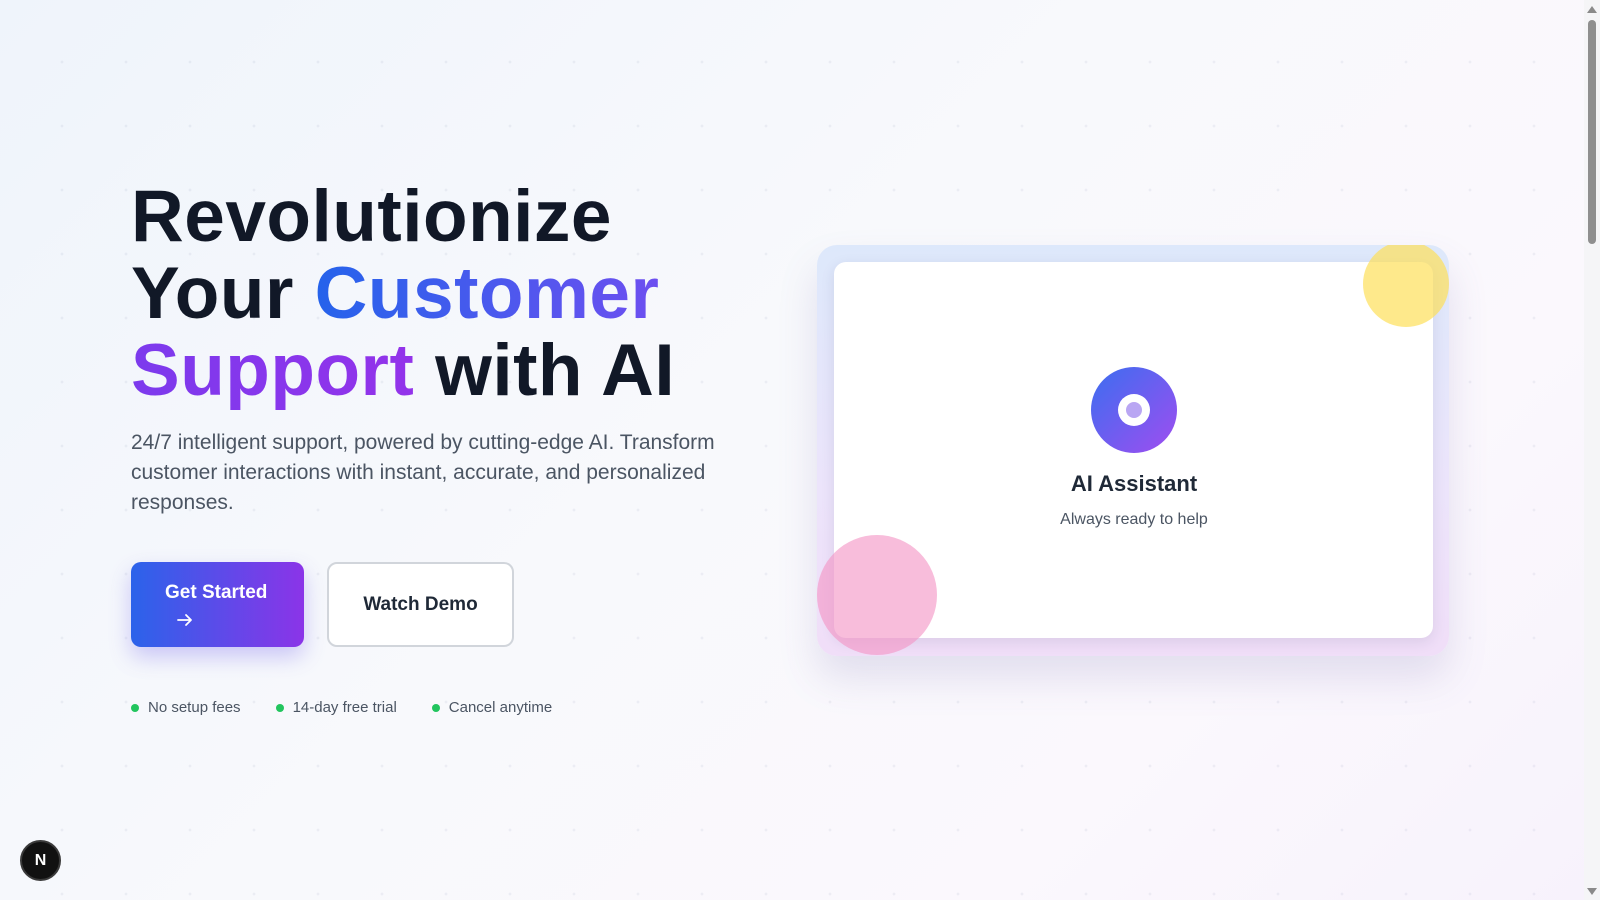 This screenshot has width=1600, height=900. I want to click on ai-assistant-icon, so click(1134, 410).